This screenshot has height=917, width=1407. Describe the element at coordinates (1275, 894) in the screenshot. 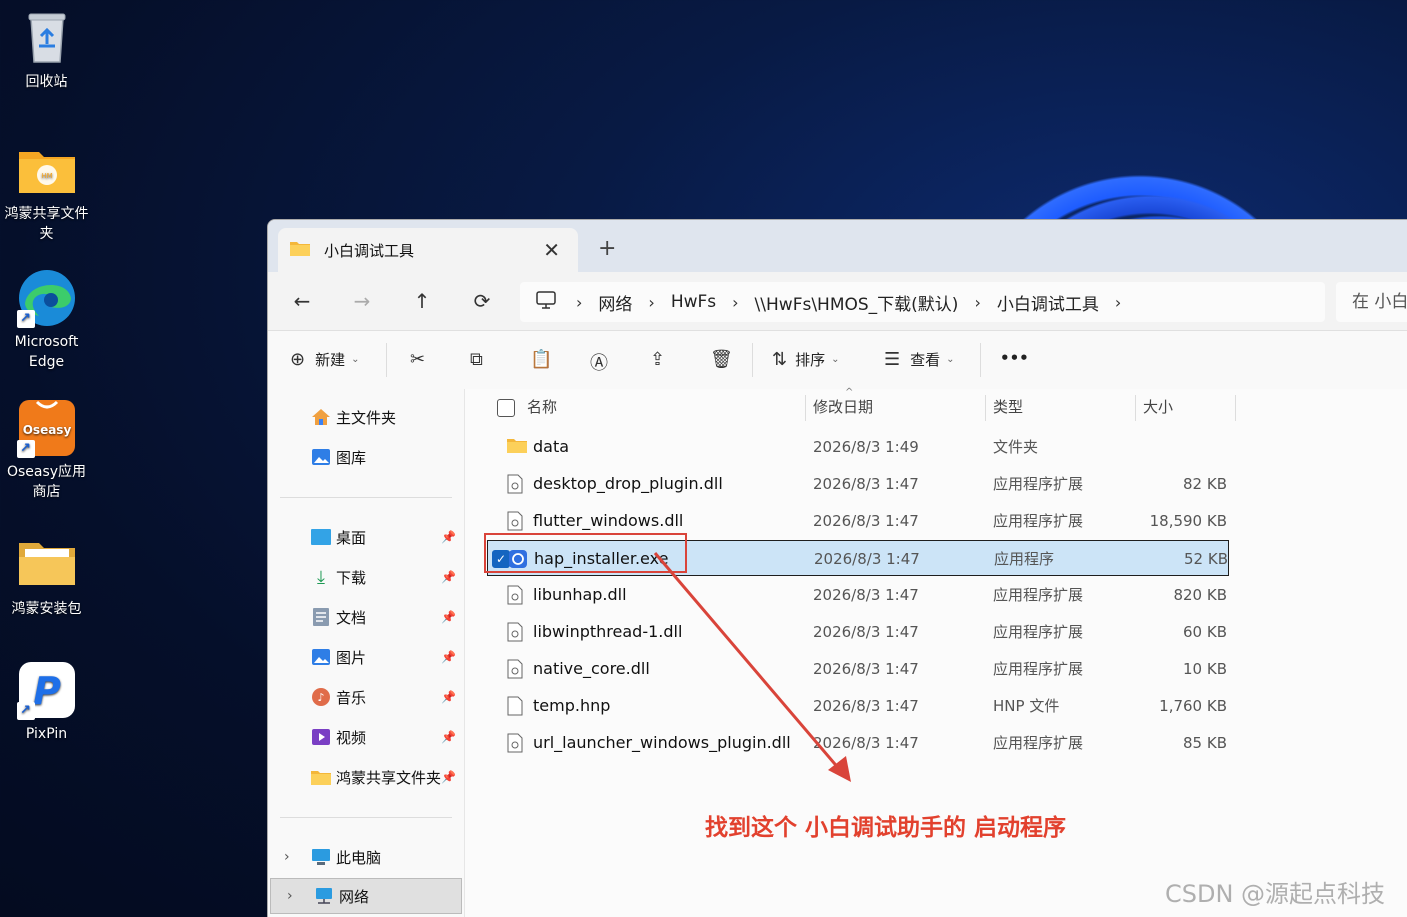

I see `watermark: CSDN @源起点科技` at that location.